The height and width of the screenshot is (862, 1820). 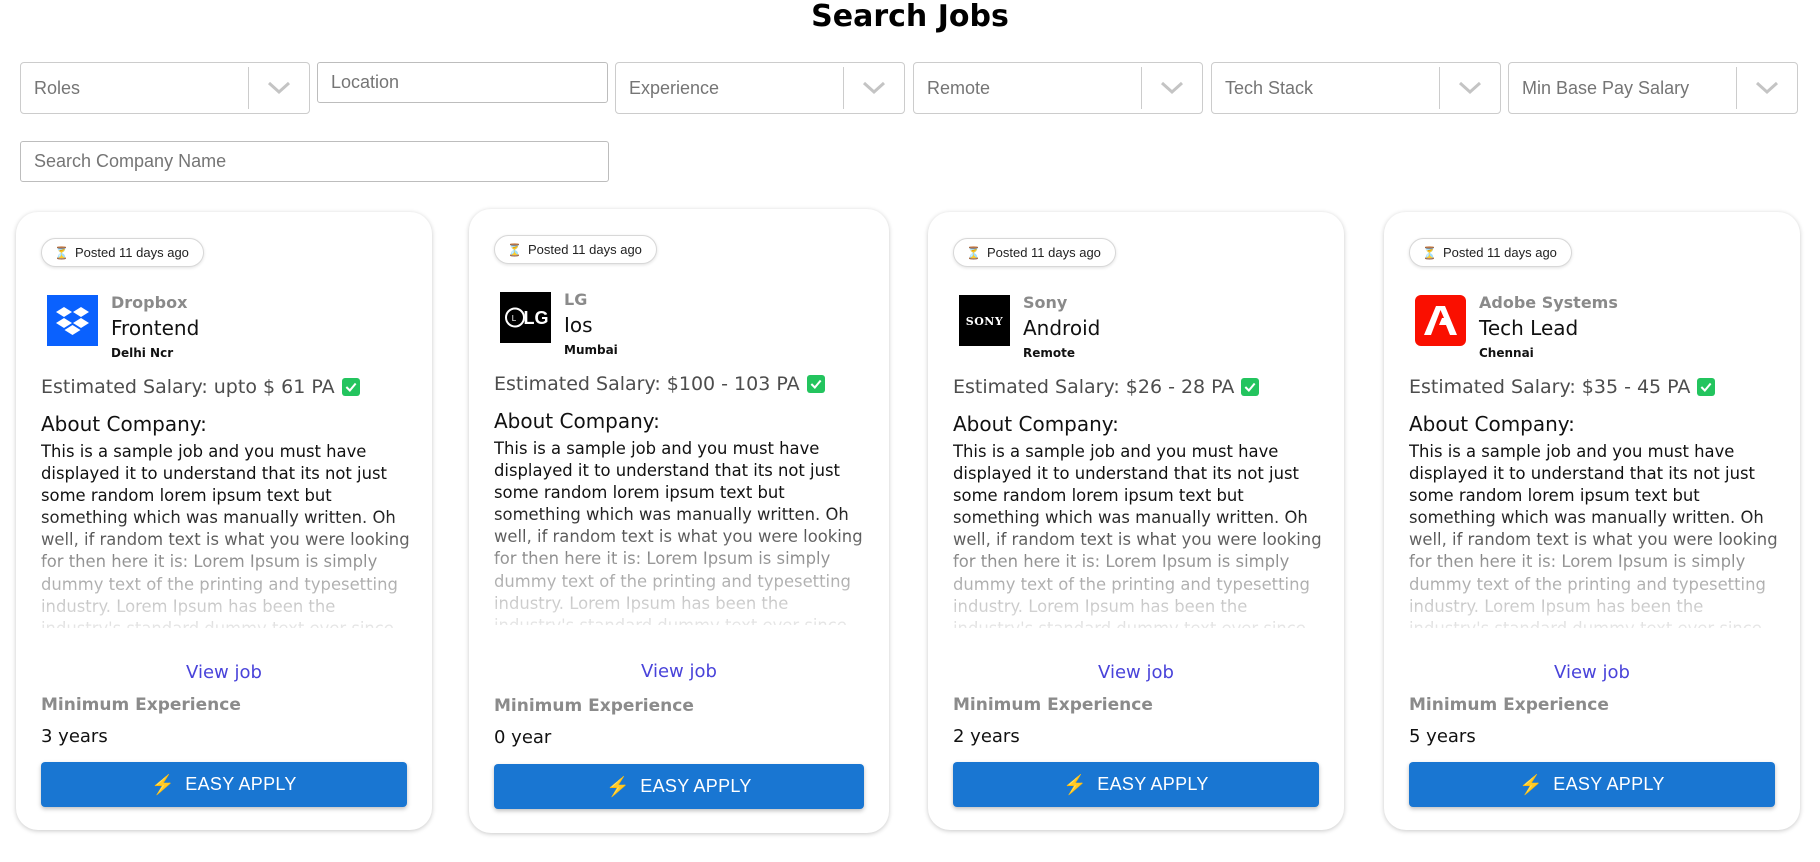 What do you see at coordinates (1606, 87) in the screenshot?
I see `min-base-pay-placeholder: Min Base Pay Salary` at bounding box center [1606, 87].